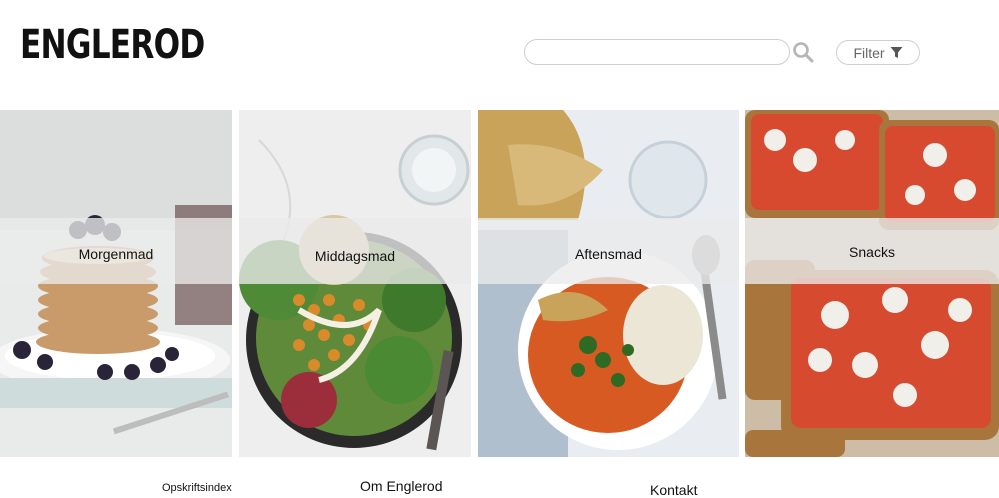 Image resolution: width=999 pixels, height=498 pixels. I want to click on filter-button: Filter, so click(878, 52).